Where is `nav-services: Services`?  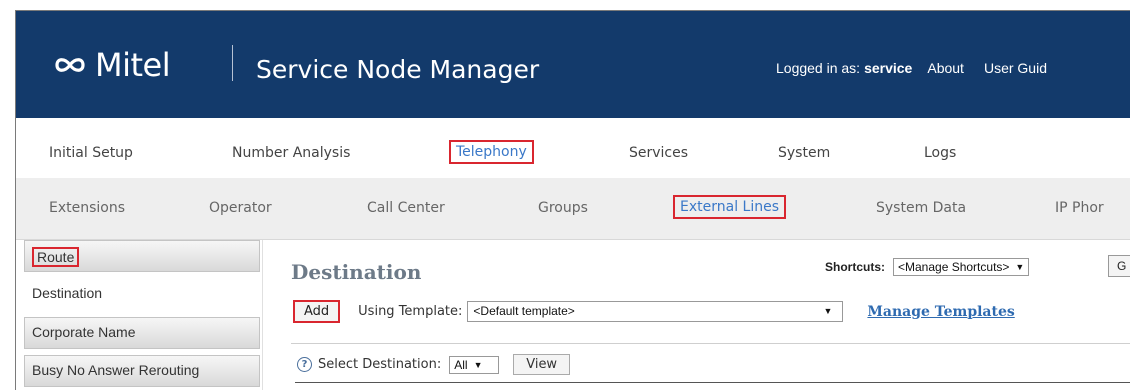 nav-services: Services is located at coordinates (658, 153).